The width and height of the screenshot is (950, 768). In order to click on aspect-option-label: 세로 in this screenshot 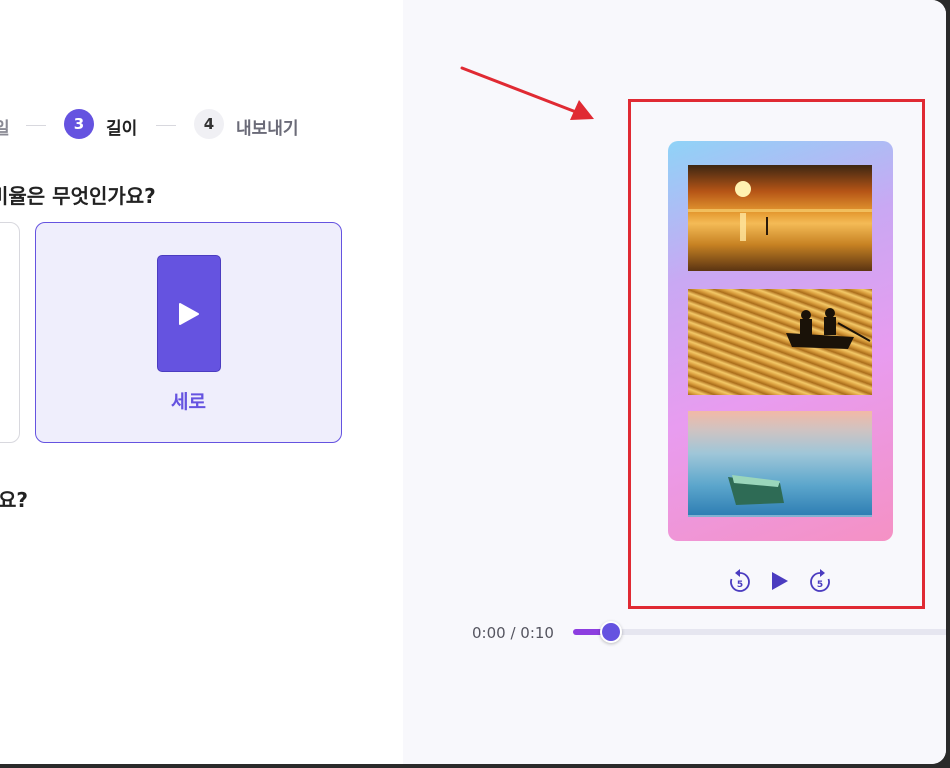, I will do `click(188, 402)`.